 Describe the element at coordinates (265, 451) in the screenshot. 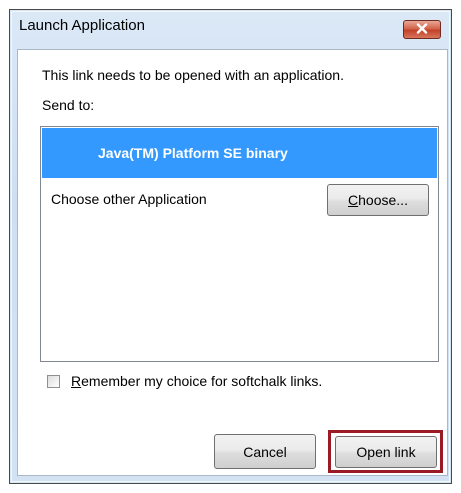

I see `cancel-button: Cancel` at that location.